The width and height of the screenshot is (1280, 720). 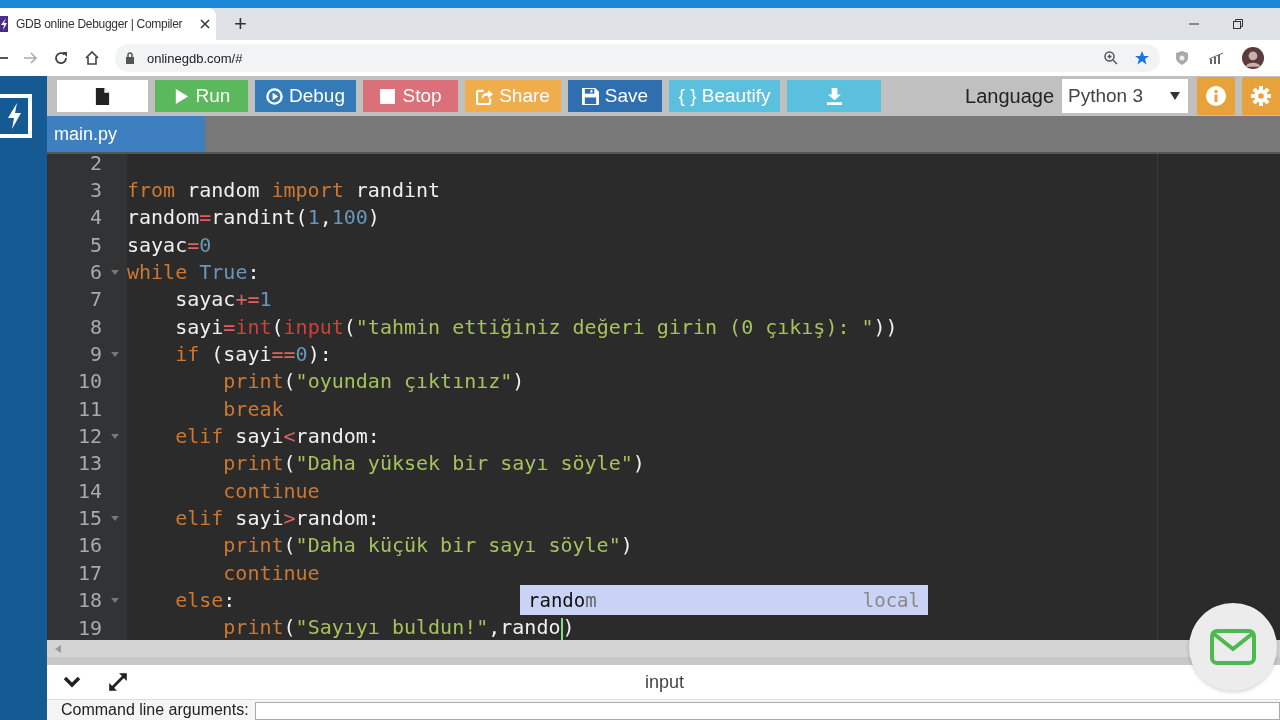 I want to click on arguments-field, so click(x=767, y=711).